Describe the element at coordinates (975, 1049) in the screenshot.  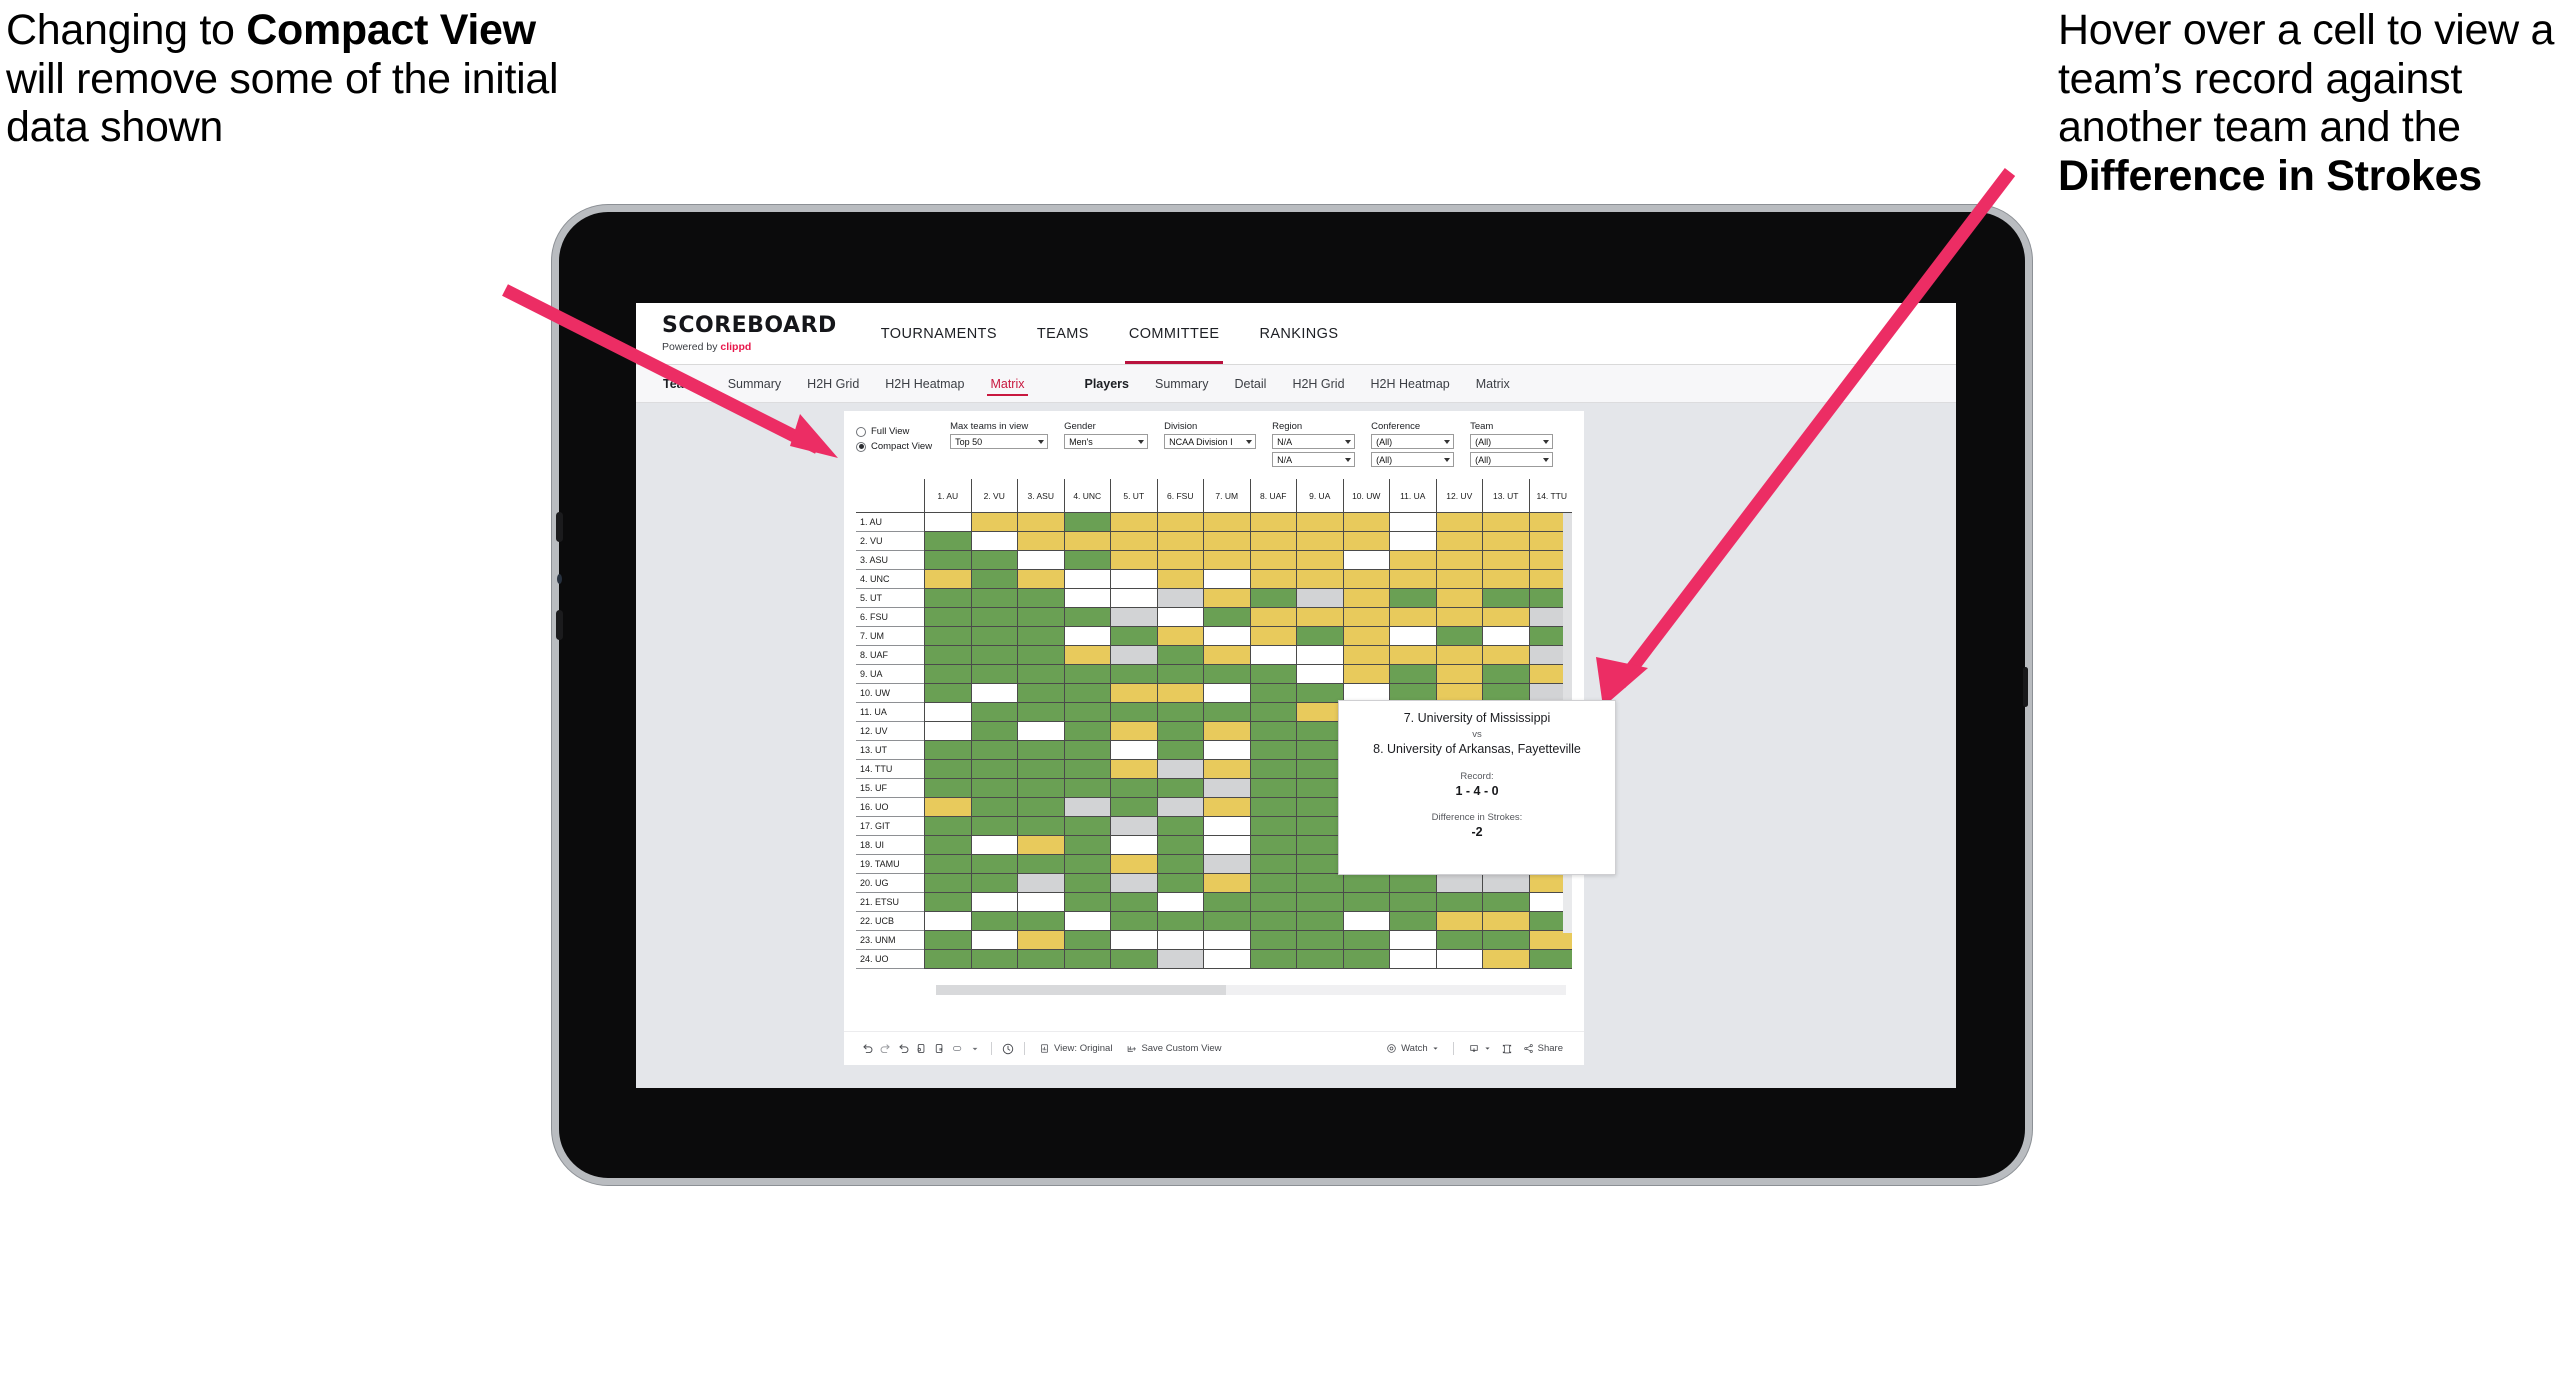
I see `shape-dropdown-icon` at that location.